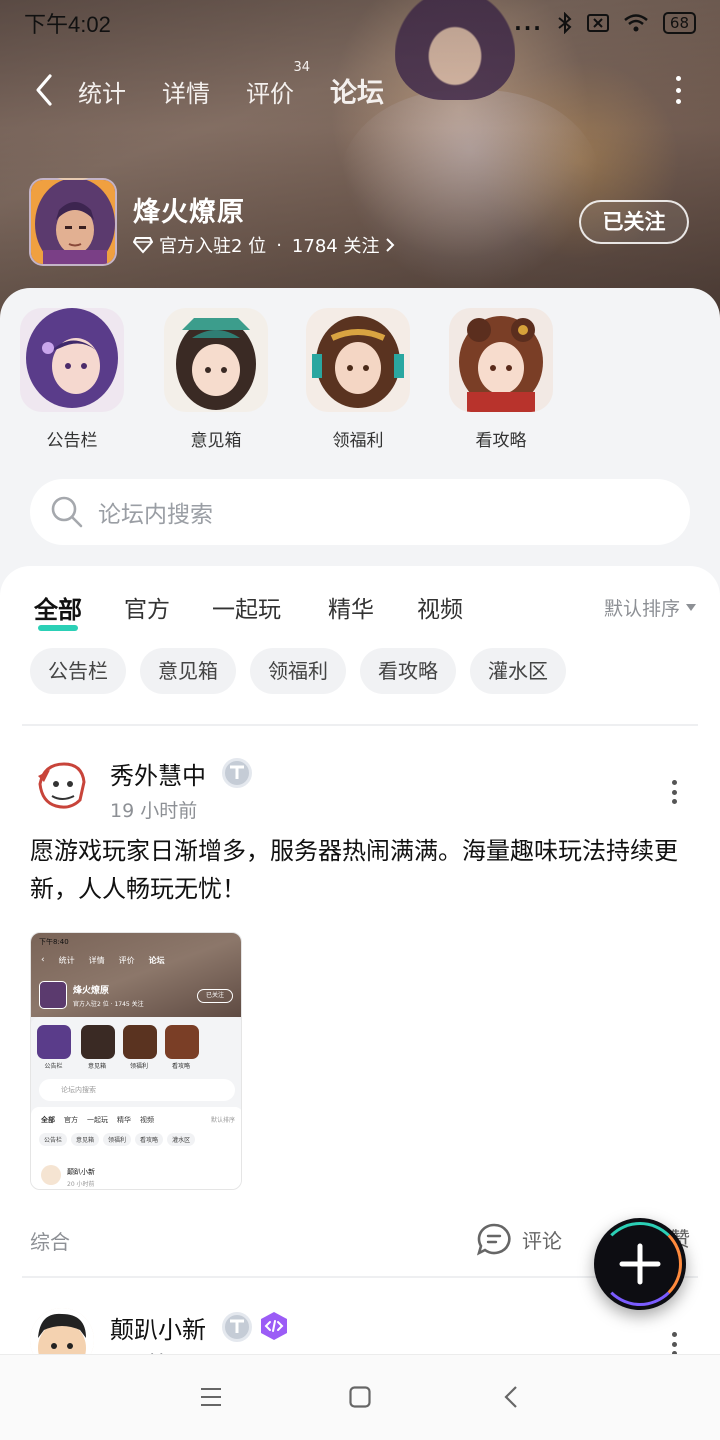 This screenshot has height=1440, width=720. What do you see at coordinates (493, 1239) in the screenshot?
I see `comment-icon` at bounding box center [493, 1239].